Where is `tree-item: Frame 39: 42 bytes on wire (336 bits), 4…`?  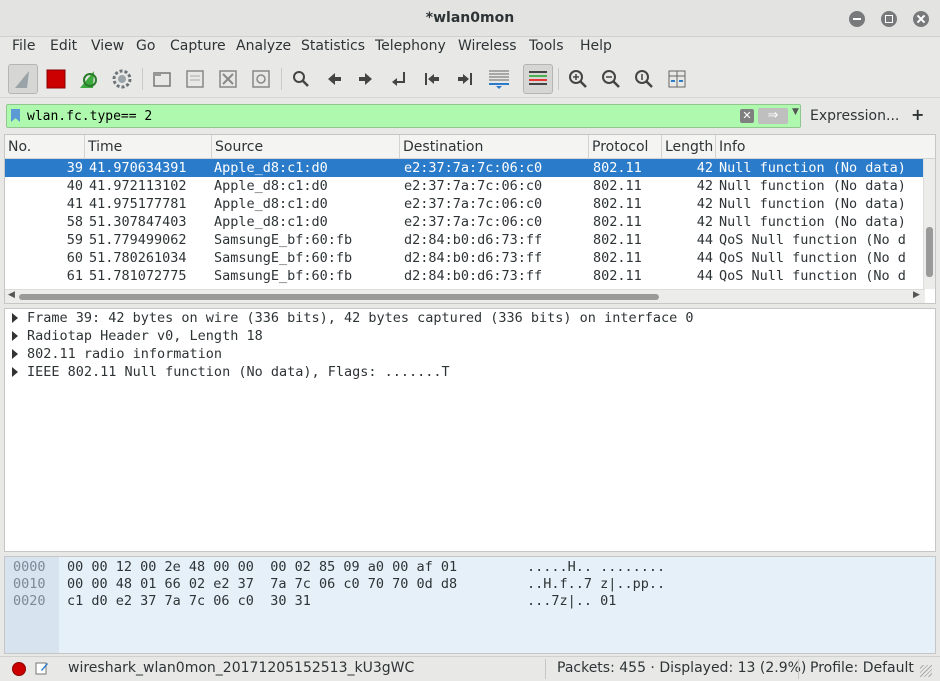 tree-item: Frame 39: 42 bytes on wire (336 bits), 4… is located at coordinates (470, 318).